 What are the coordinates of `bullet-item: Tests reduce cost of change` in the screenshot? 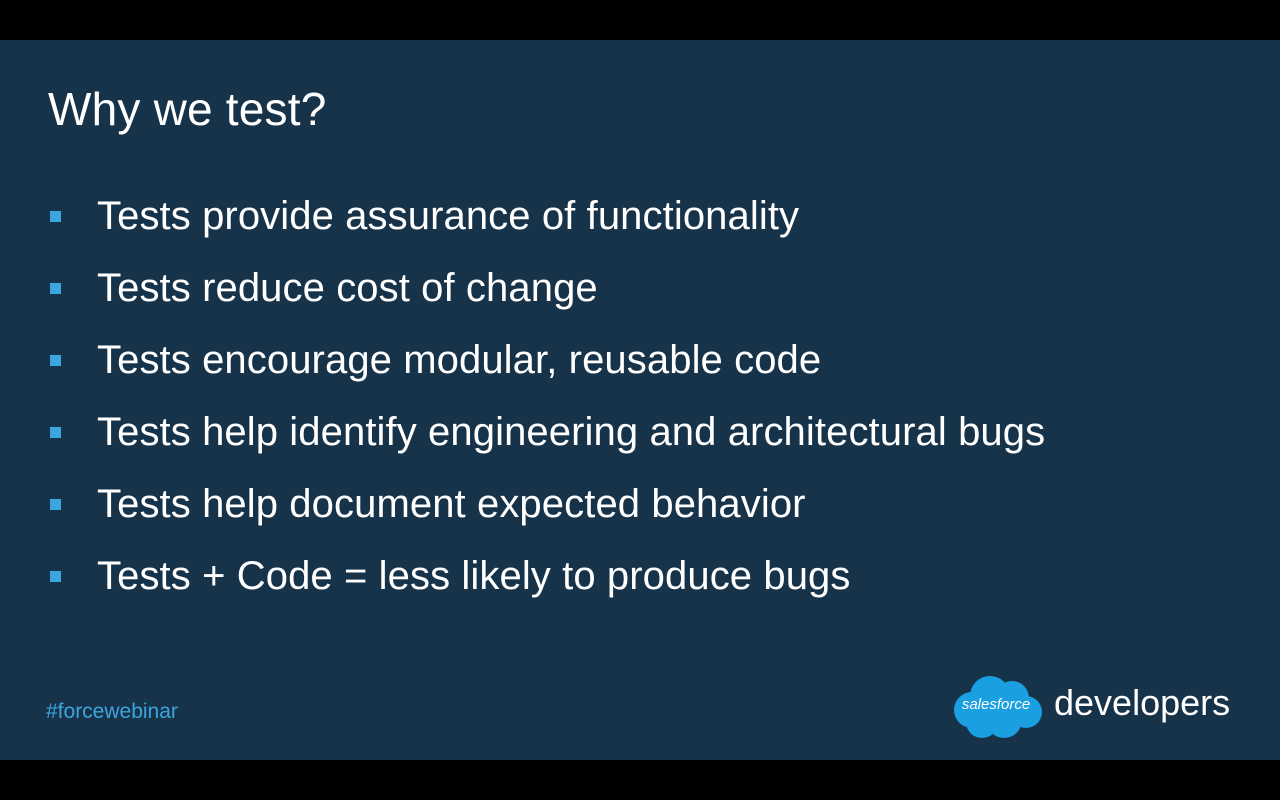 It's located at (547, 296).